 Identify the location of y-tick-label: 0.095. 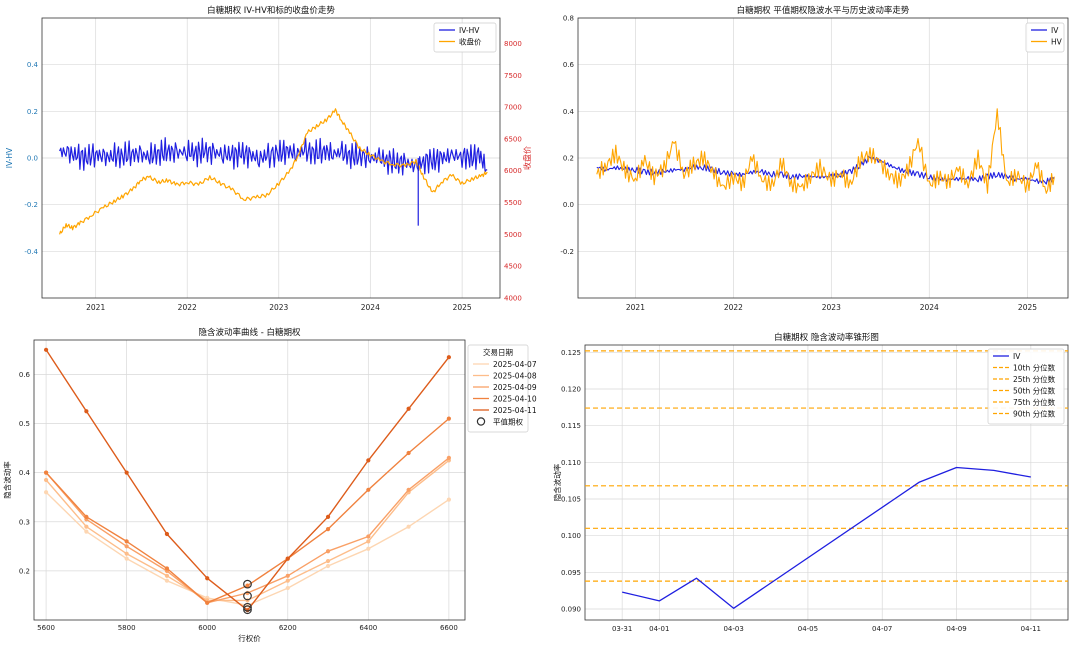
(571, 573).